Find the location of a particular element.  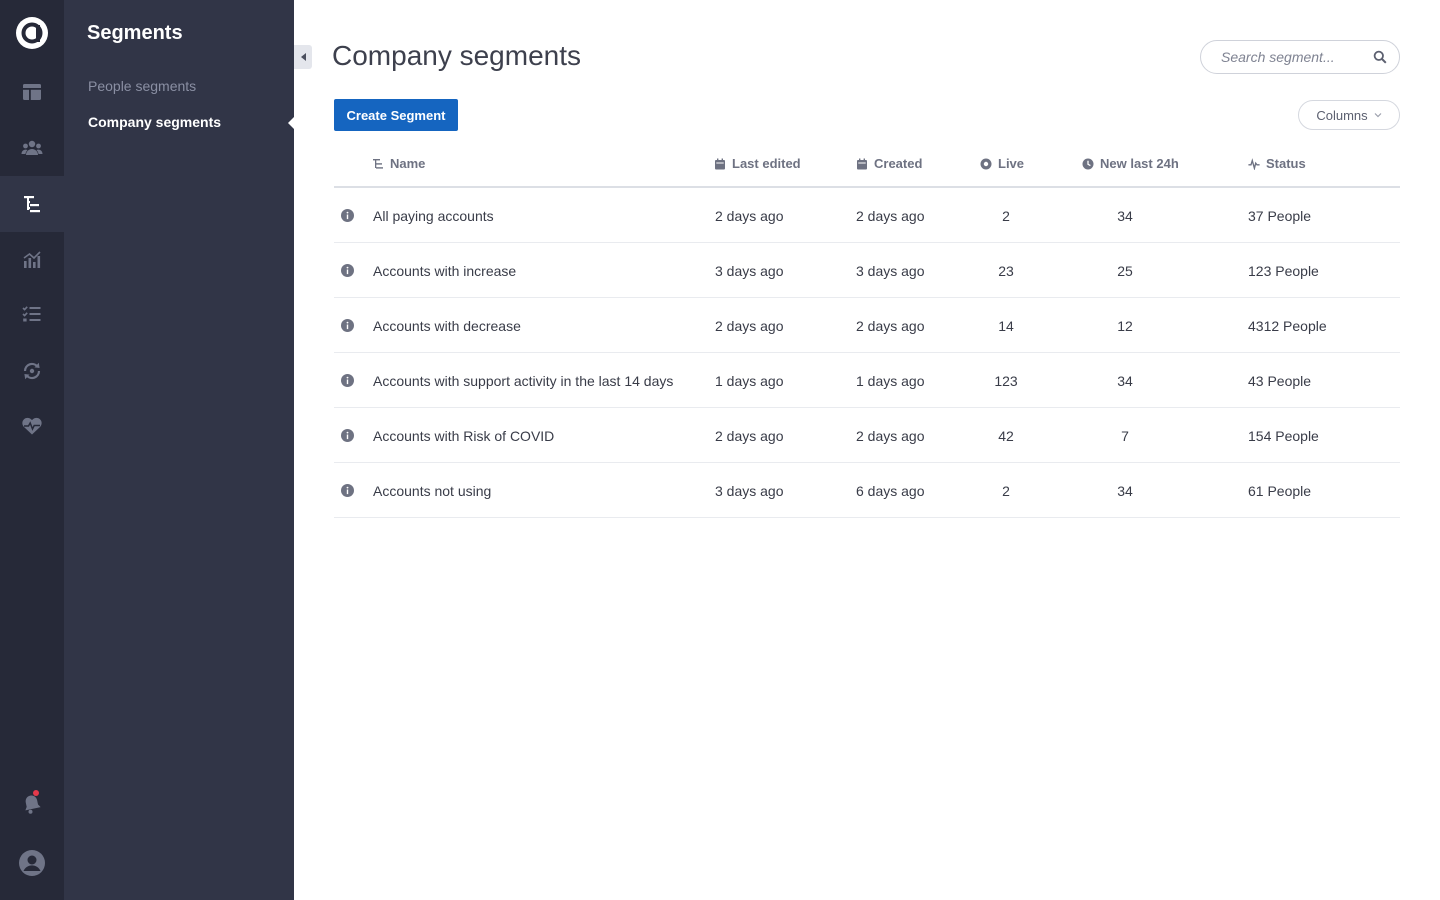

rail-item-dashboard is located at coordinates (32, 92).